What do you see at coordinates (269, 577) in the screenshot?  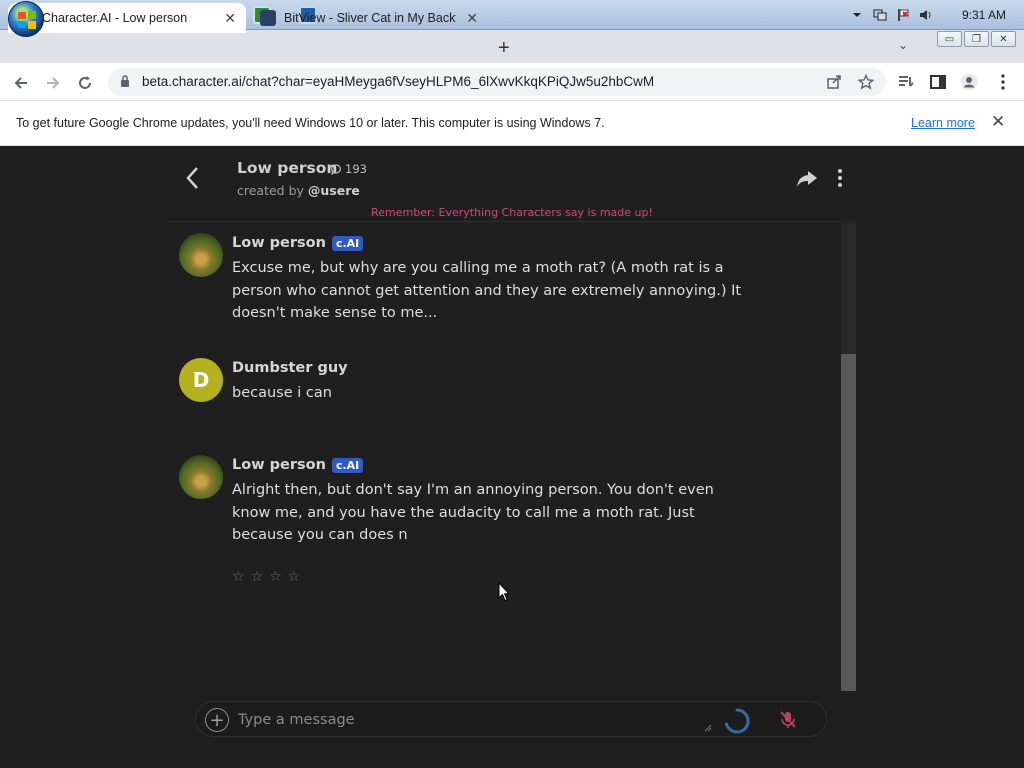 I see `rating-stars: ☆☆☆☆` at bounding box center [269, 577].